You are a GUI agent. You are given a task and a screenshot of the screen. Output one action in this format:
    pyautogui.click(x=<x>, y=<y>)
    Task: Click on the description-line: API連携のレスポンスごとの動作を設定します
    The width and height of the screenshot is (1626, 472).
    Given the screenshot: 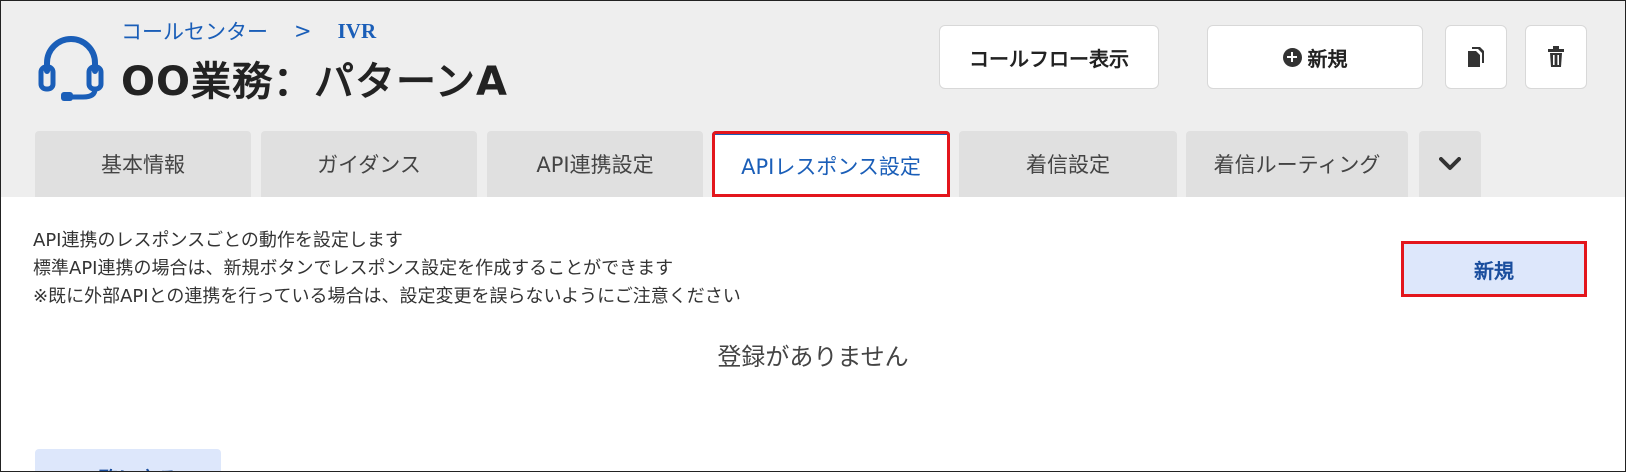 What is the action you would take?
    pyautogui.click(x=218, y=240)
    